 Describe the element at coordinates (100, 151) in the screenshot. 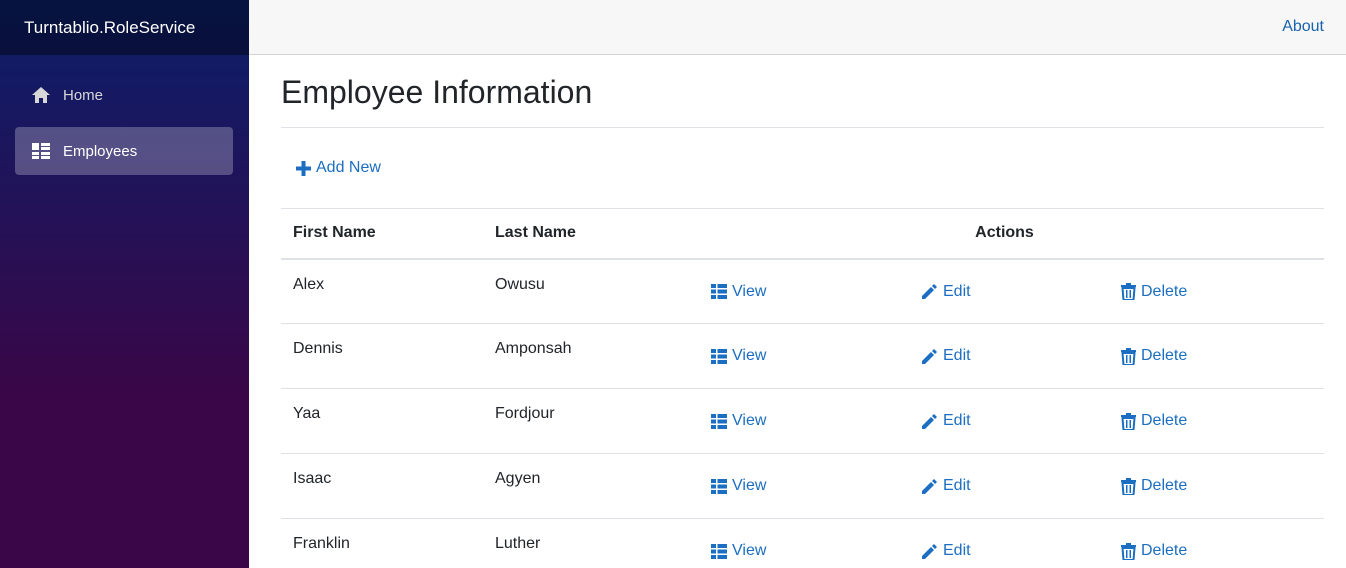

I see `sidebar-item-label: Employees` at that location.